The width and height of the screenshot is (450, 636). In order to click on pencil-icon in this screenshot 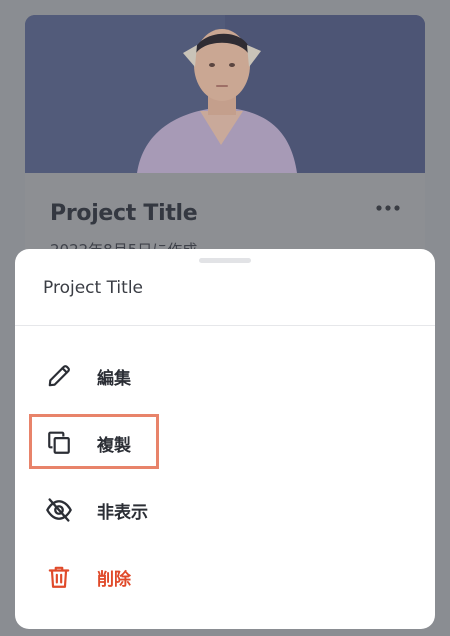, I will do `click(59, 376)`.